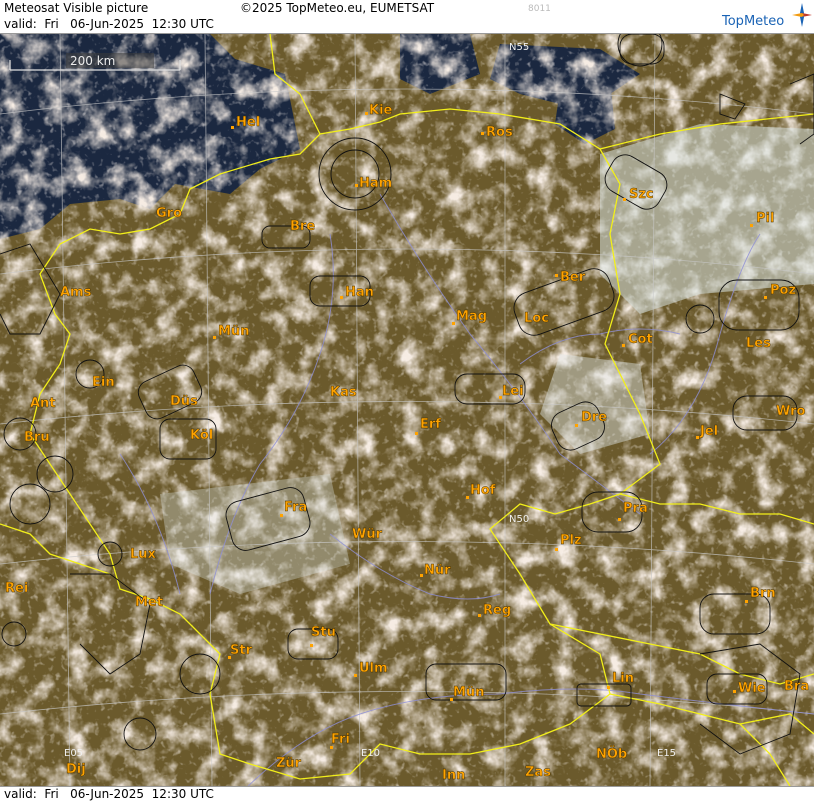 This screenshot has width=814, height=801. Describe the element at coordinates (635, 508) in the screenshot. I see `city-label-pra: Pra` at that location.